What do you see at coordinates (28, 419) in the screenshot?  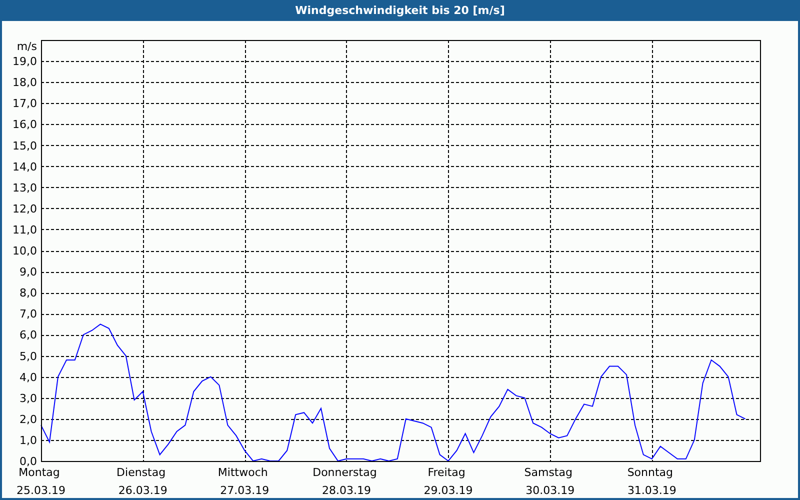 I see `y-tick-label: 2,0` at bounding box center [28, 419].